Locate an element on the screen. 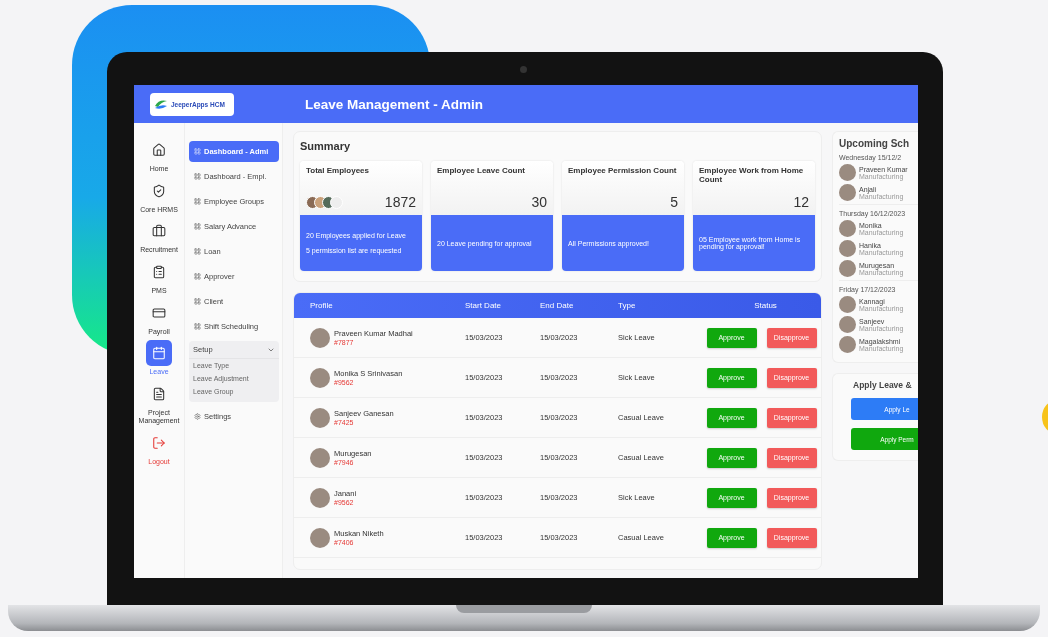  column-header: End Date is located at coordinates (557, 305).